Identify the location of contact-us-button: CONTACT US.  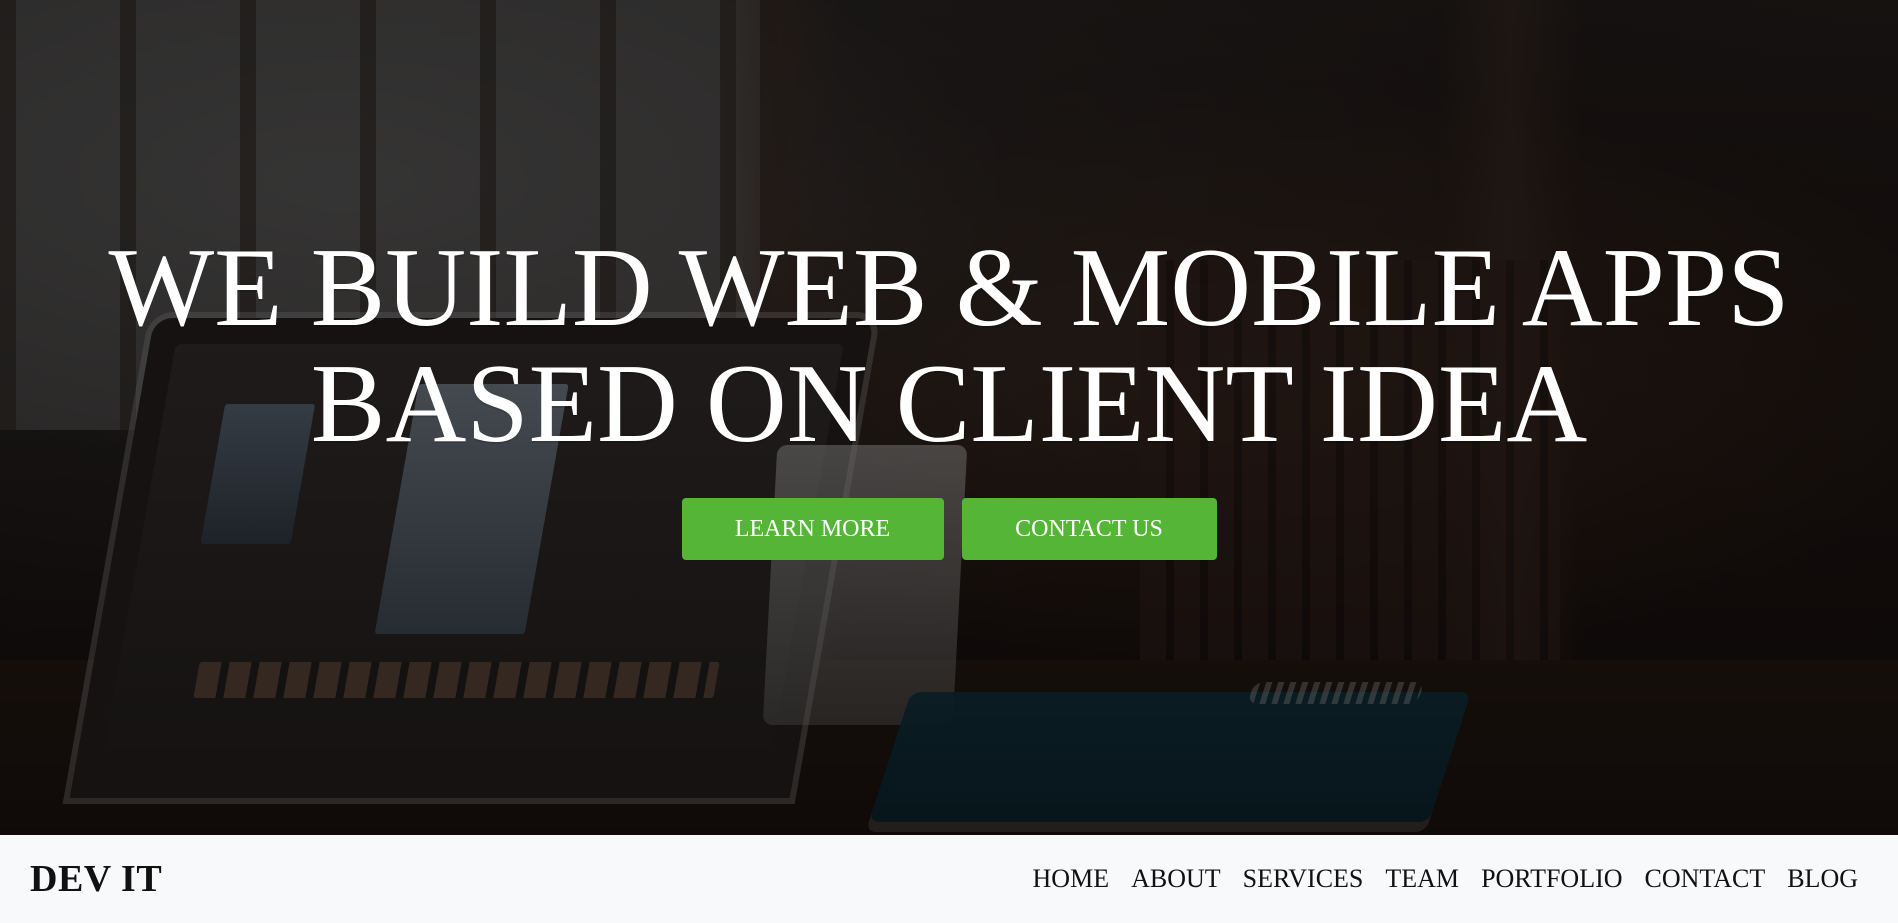
(1089, 529).